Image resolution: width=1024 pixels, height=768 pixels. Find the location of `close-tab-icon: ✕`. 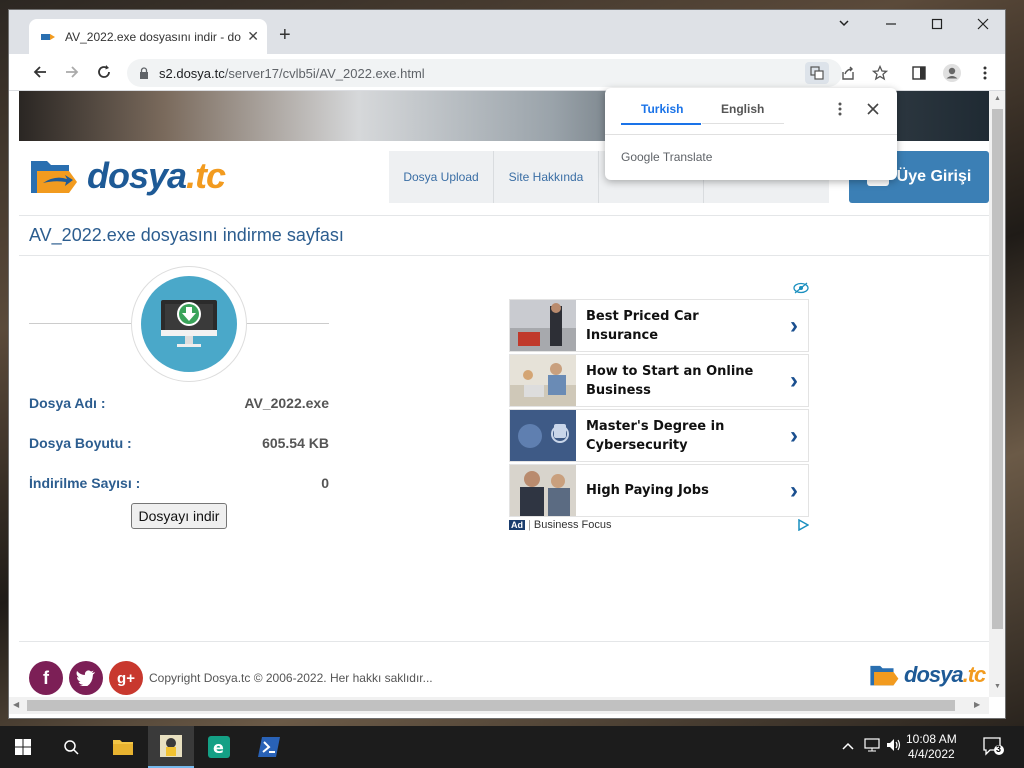

close-tab-icon: ✕ is located at coordinates (253, 36).